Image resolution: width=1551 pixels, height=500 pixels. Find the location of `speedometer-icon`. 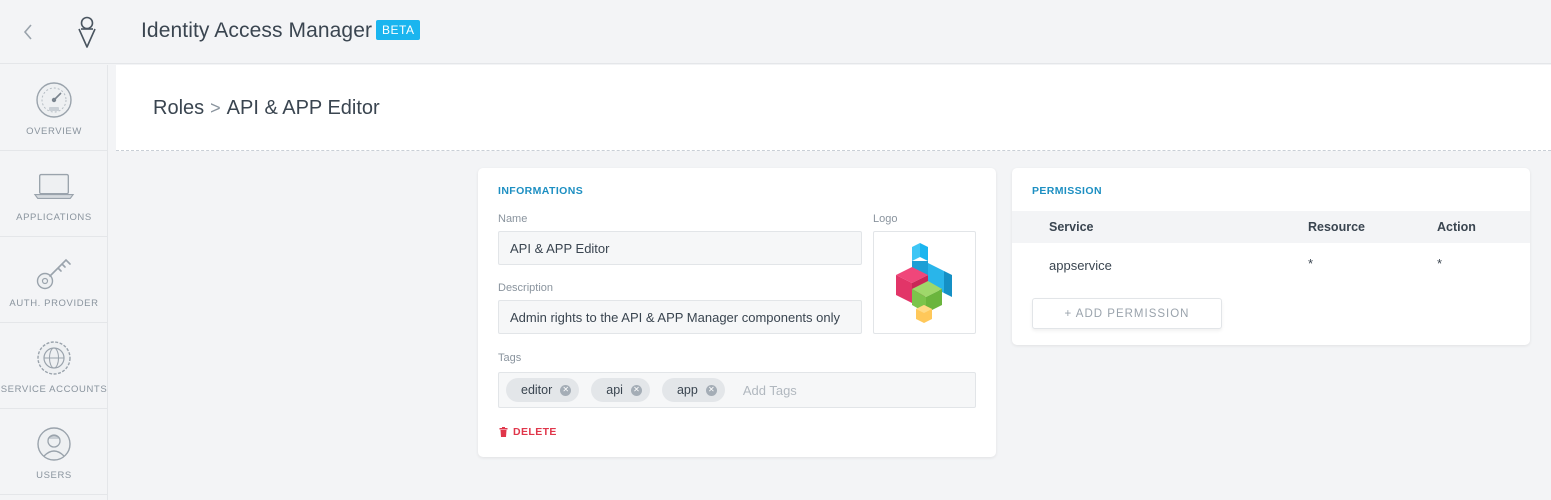

speedometer-icon is located at coordinates (54, 100).